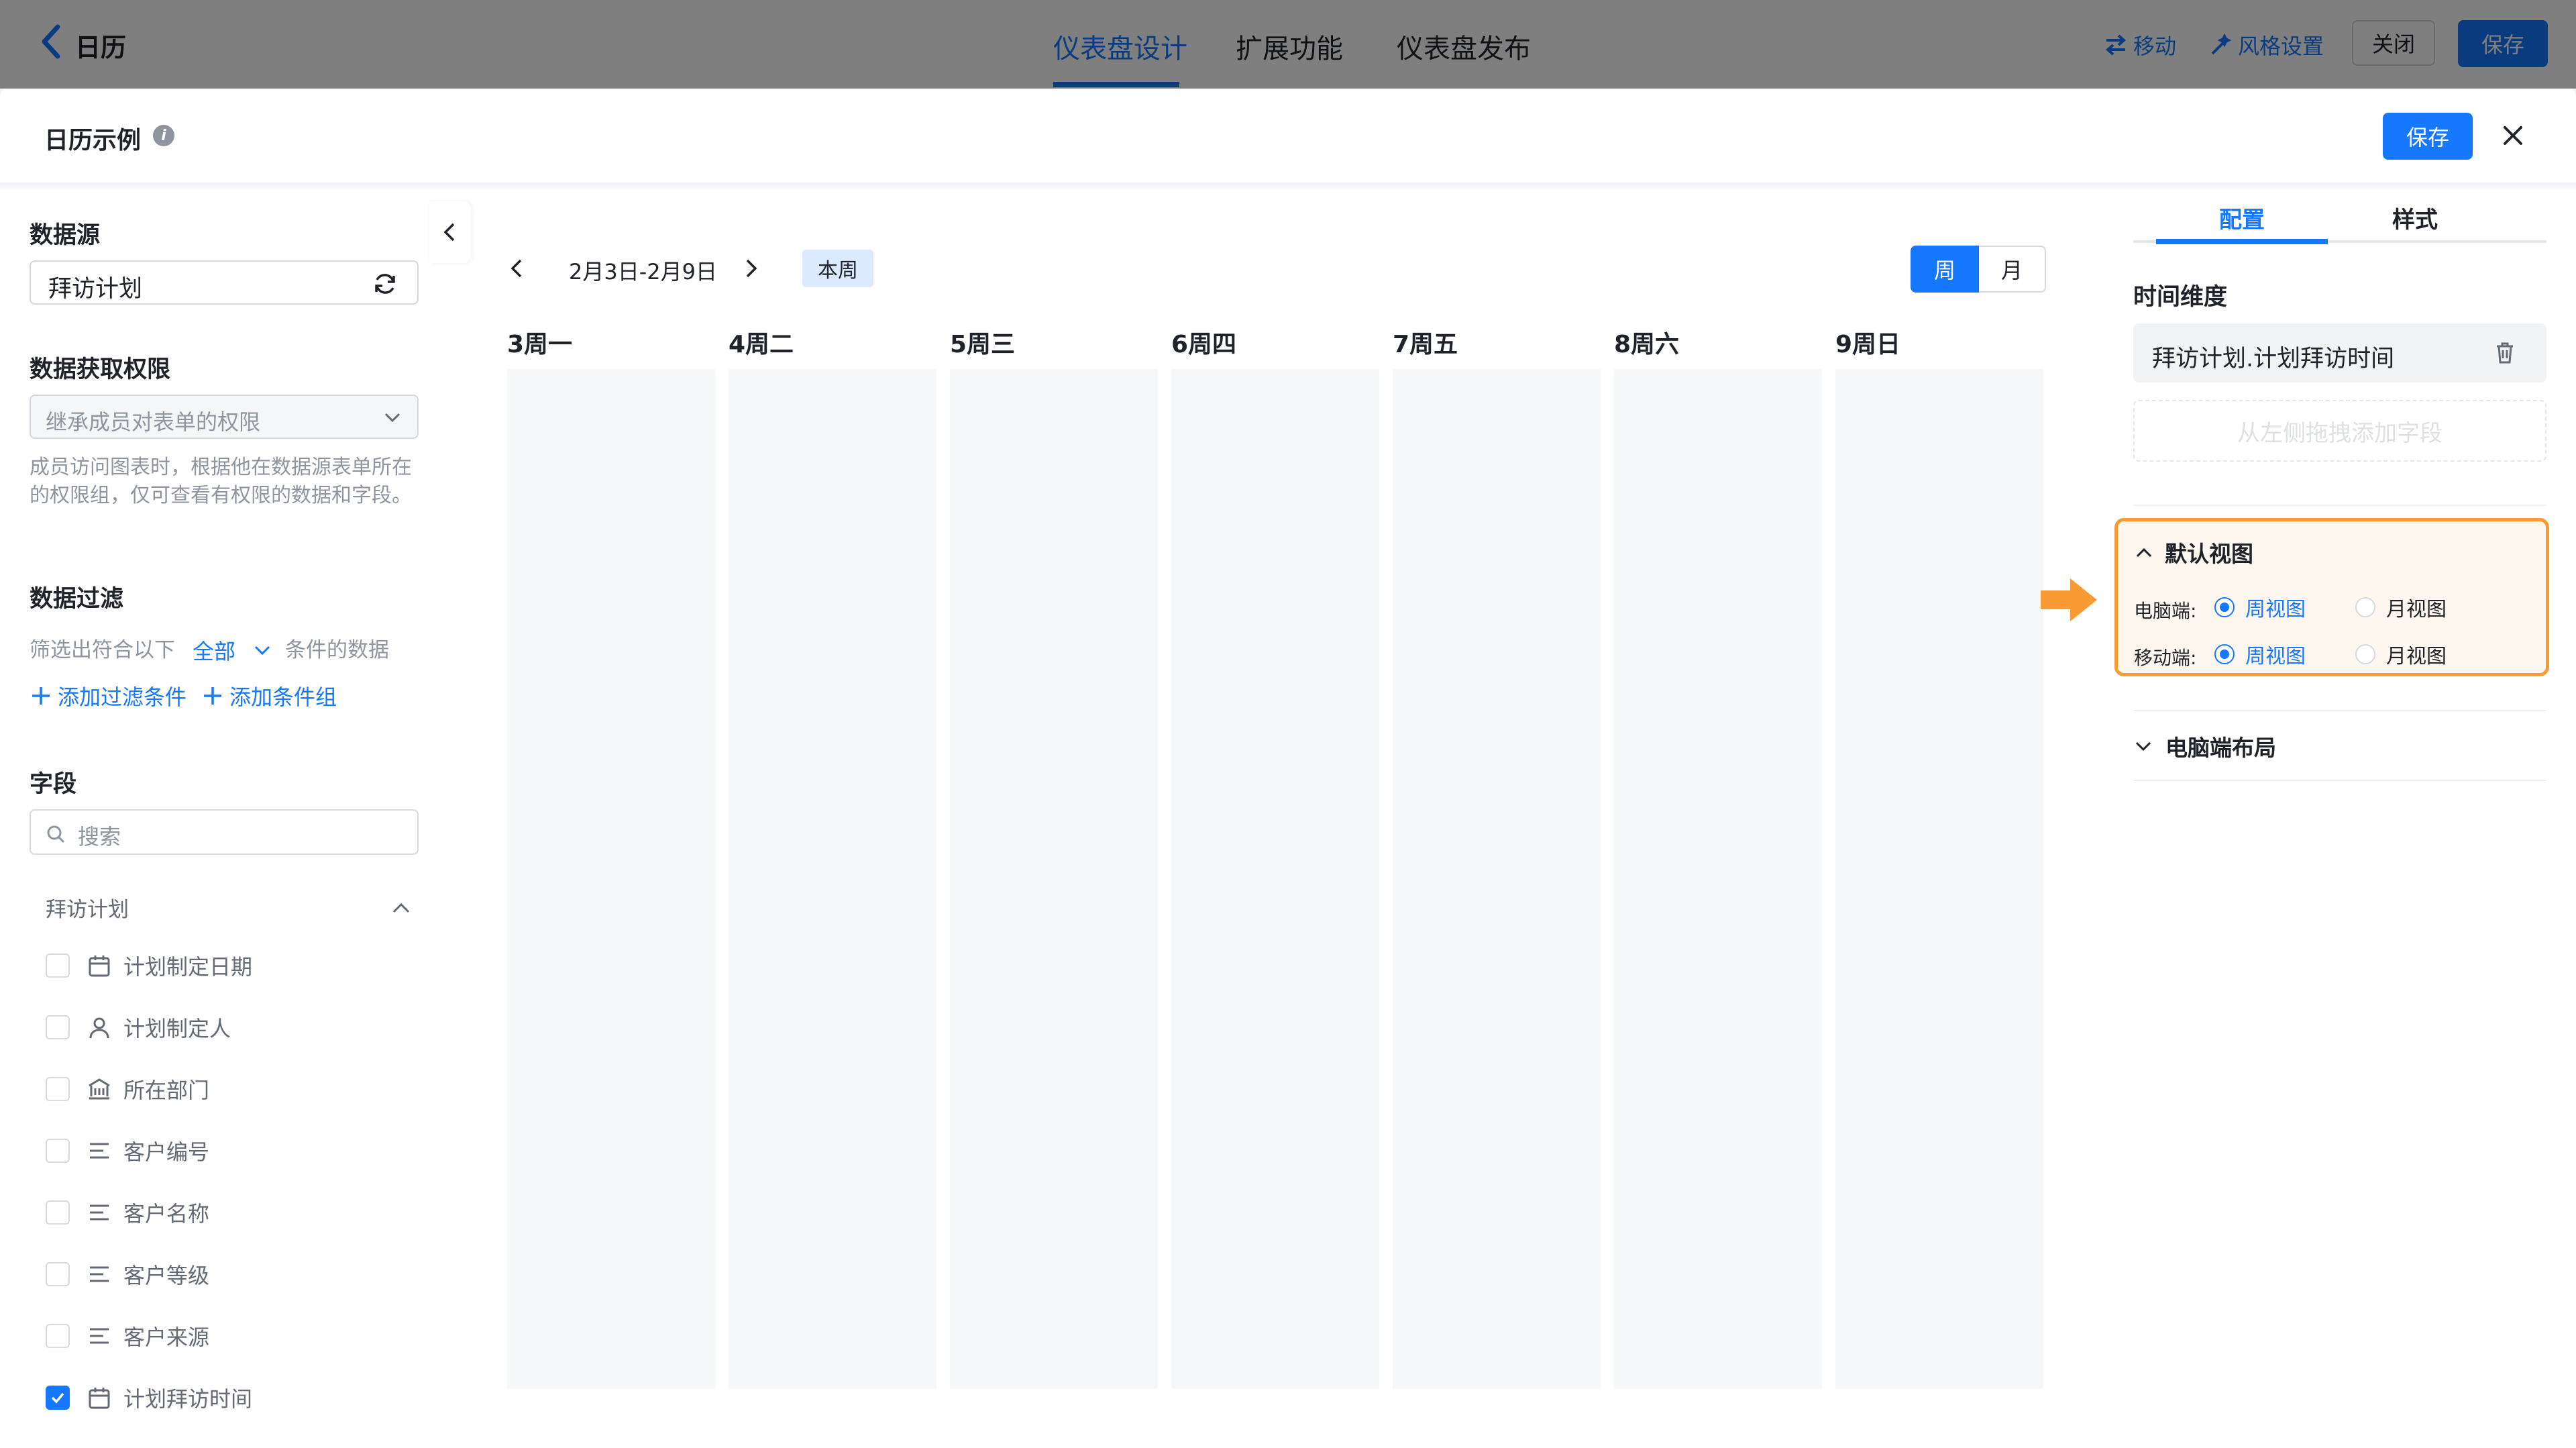 Image resolution: width=2576 pixels, height=1448 pixels. I want to click on field-group-header: 拜访计划, so click(229, 907).